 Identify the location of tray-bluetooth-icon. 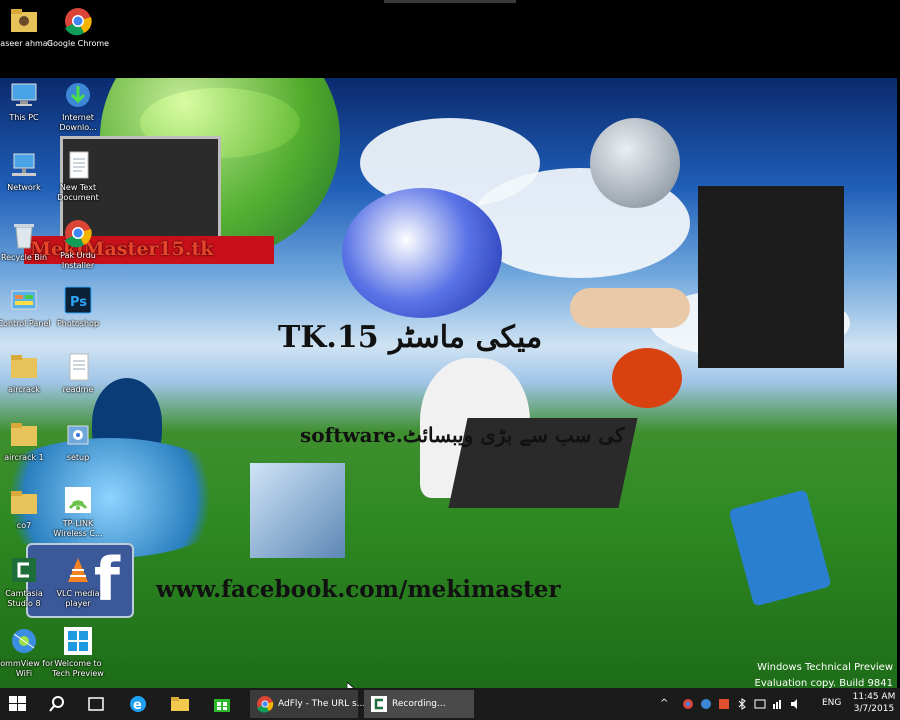
(742, 704).